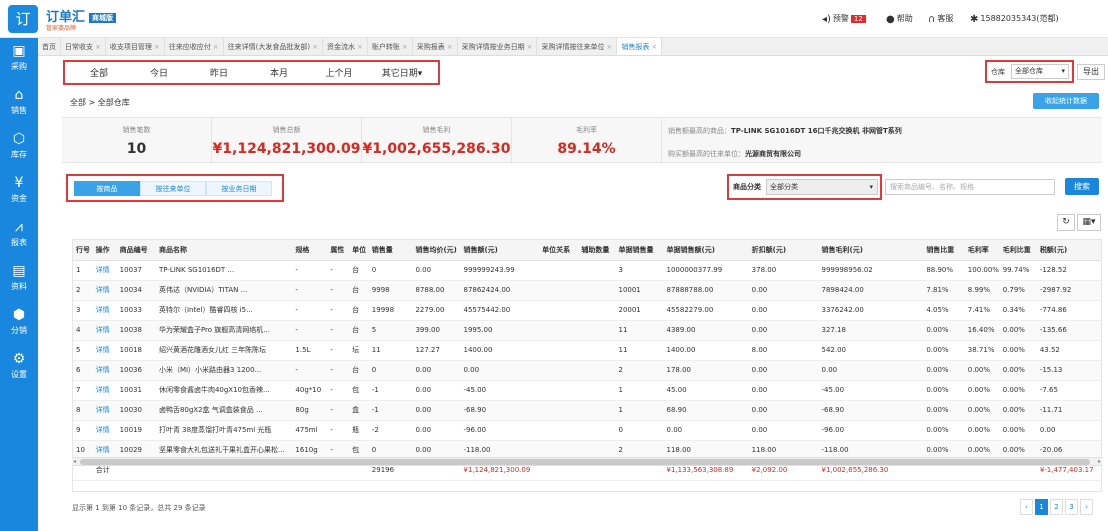 Image resolution: width=1108 pixels, height=531 pixels. I want to click on table-cell: 盒, so click(359, 410).